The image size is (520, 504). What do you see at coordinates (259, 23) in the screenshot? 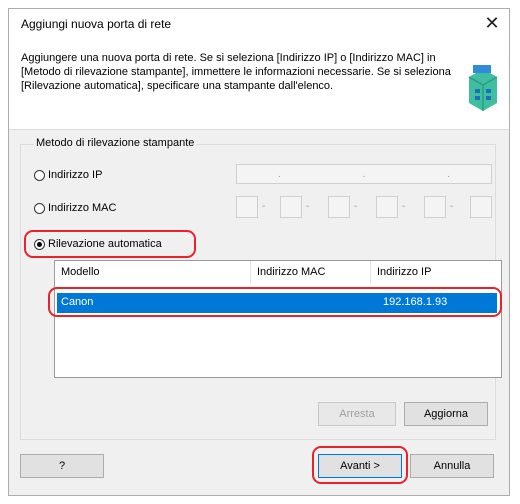
I see `title-bar: Aggiungi nuova porta di rete ✕` at bounding box center [259, 23].